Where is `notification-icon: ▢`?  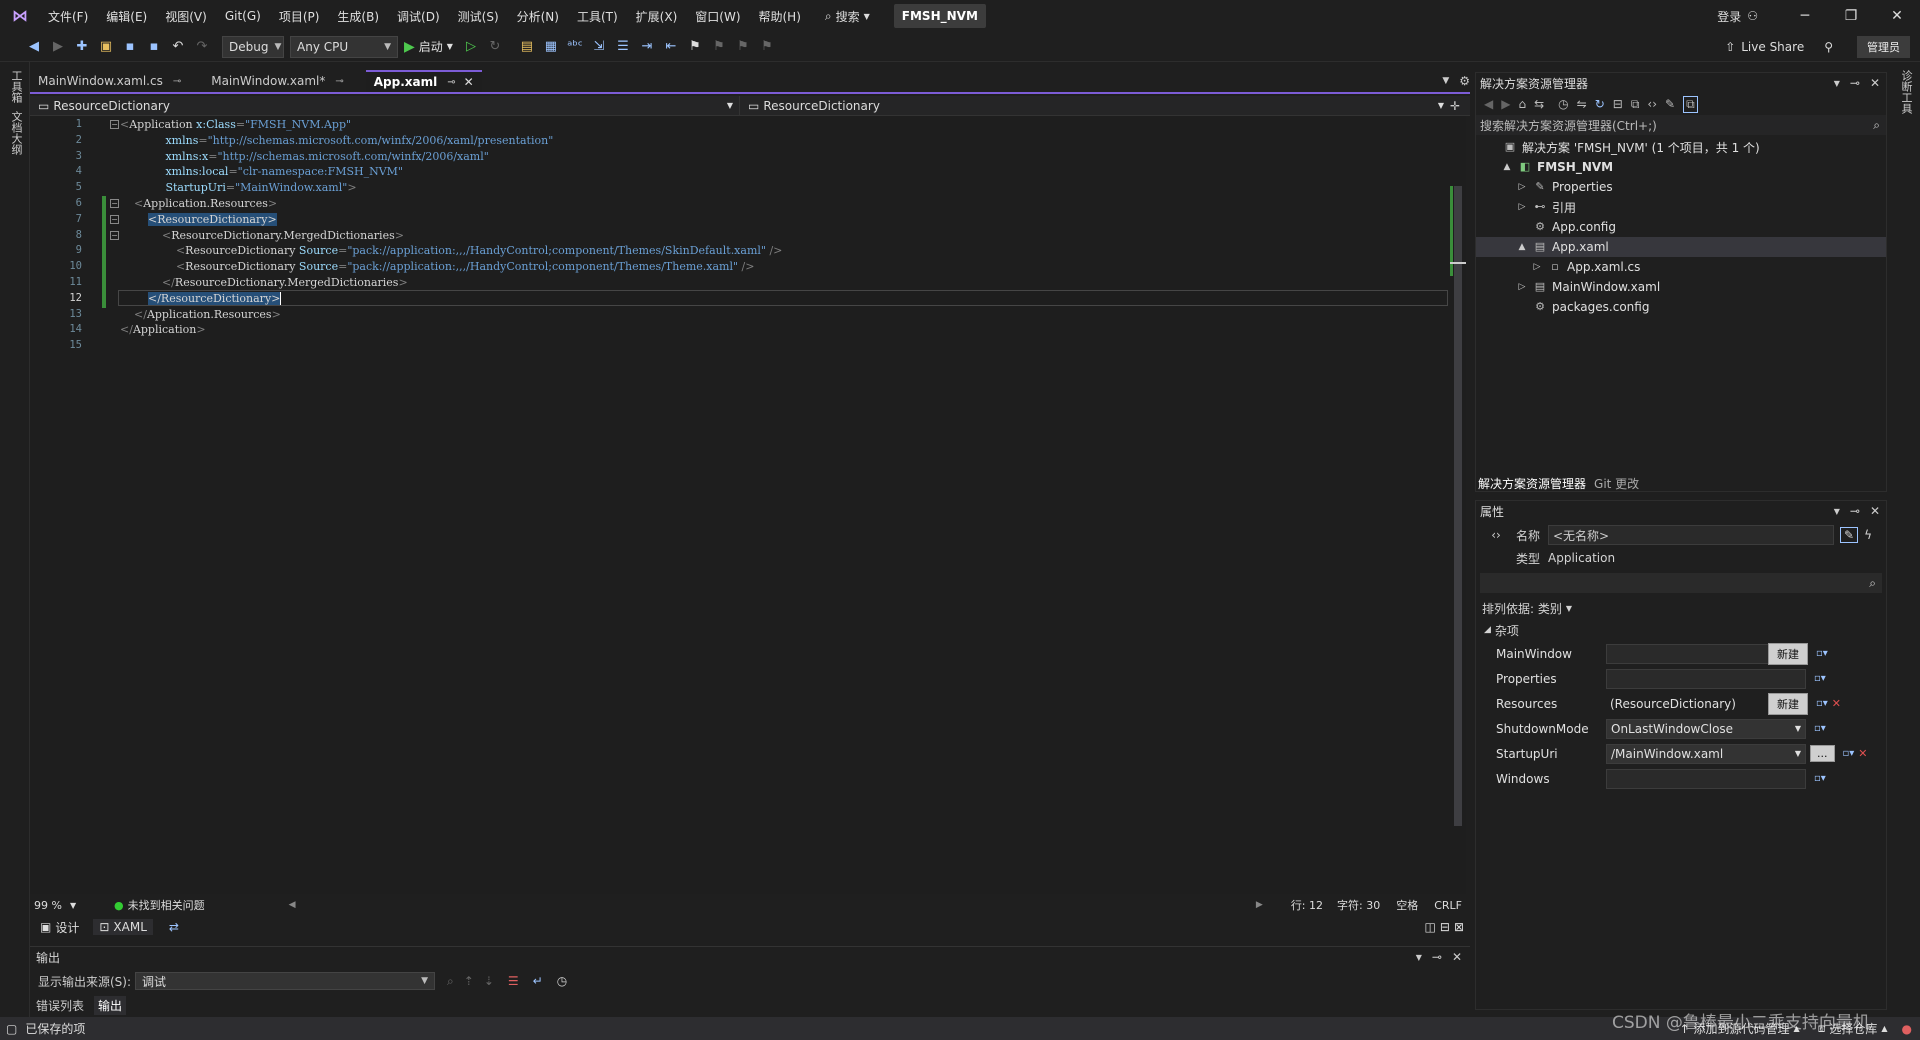
notification-icon: ▢ is located at coordinates (11, 1029).